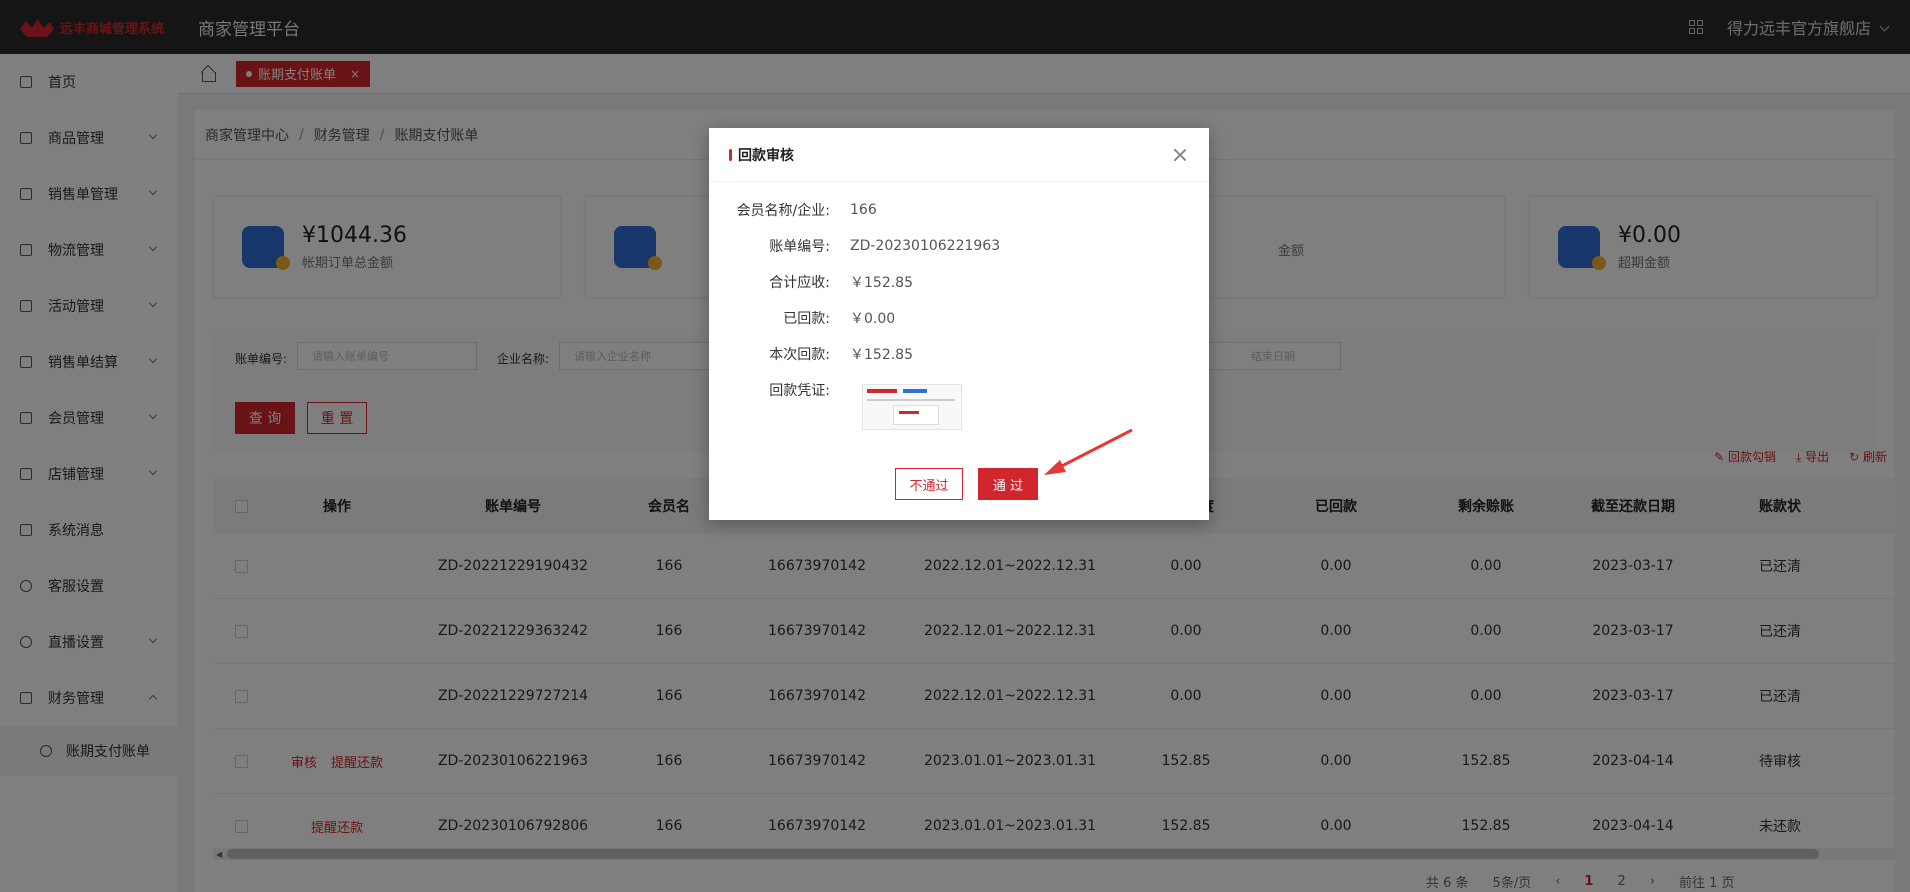 The width and height of the screenshot is (1910, 892). I want to click on field-label: 回款凭证:, so click(799, 391).